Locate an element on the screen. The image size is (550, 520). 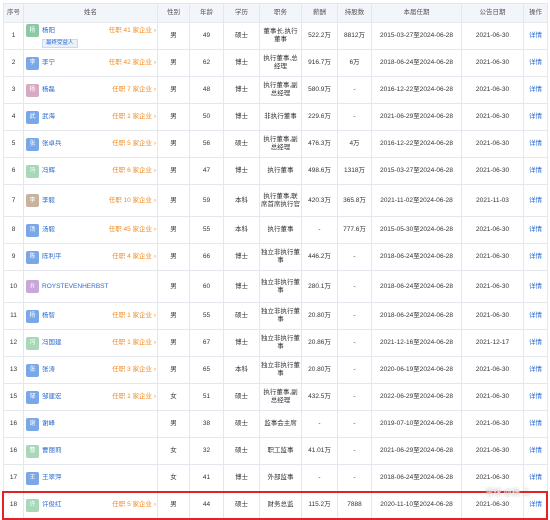
shares-cell: - is located at coordinates (354, 424).